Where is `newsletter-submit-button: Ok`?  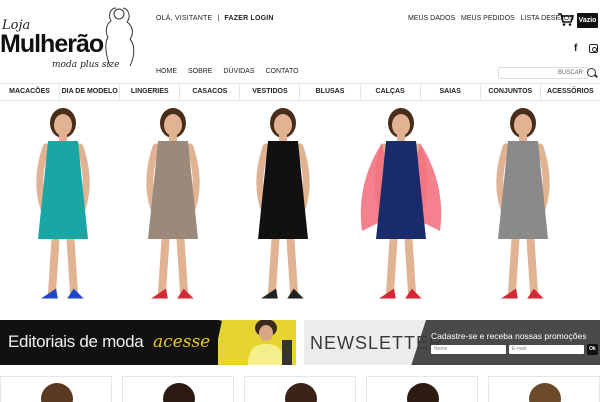
newsletter-submit-button: Ok is located at coordinates (592, 349).